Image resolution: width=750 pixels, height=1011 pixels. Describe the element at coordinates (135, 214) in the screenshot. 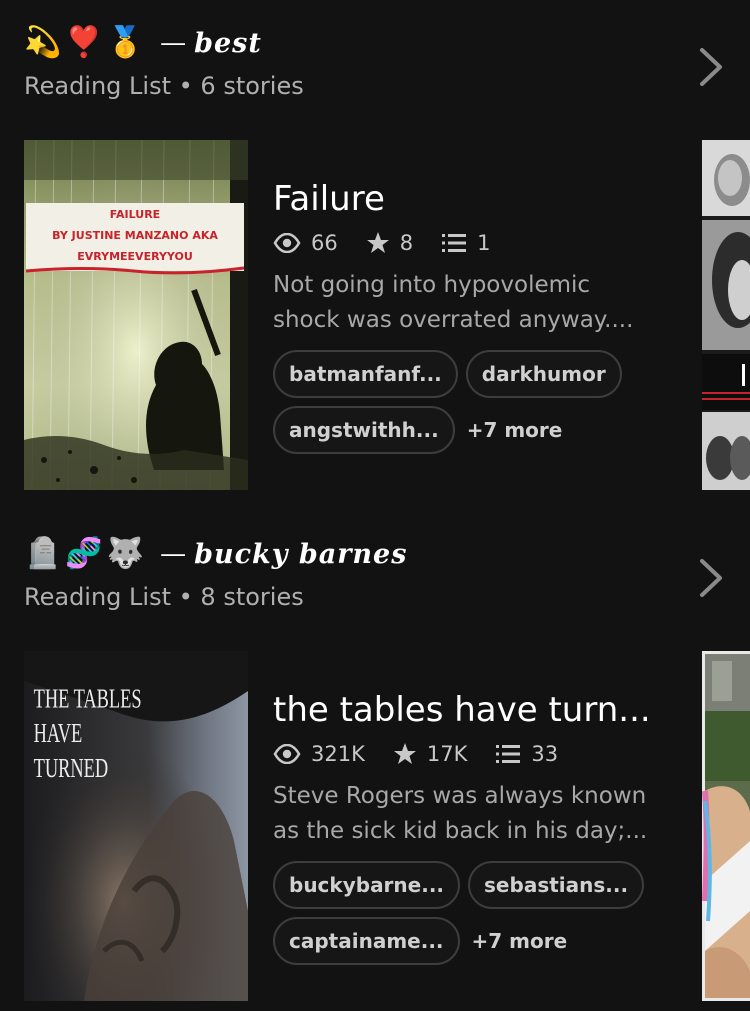

I see `cover-title-text: FAILURE` at that location.